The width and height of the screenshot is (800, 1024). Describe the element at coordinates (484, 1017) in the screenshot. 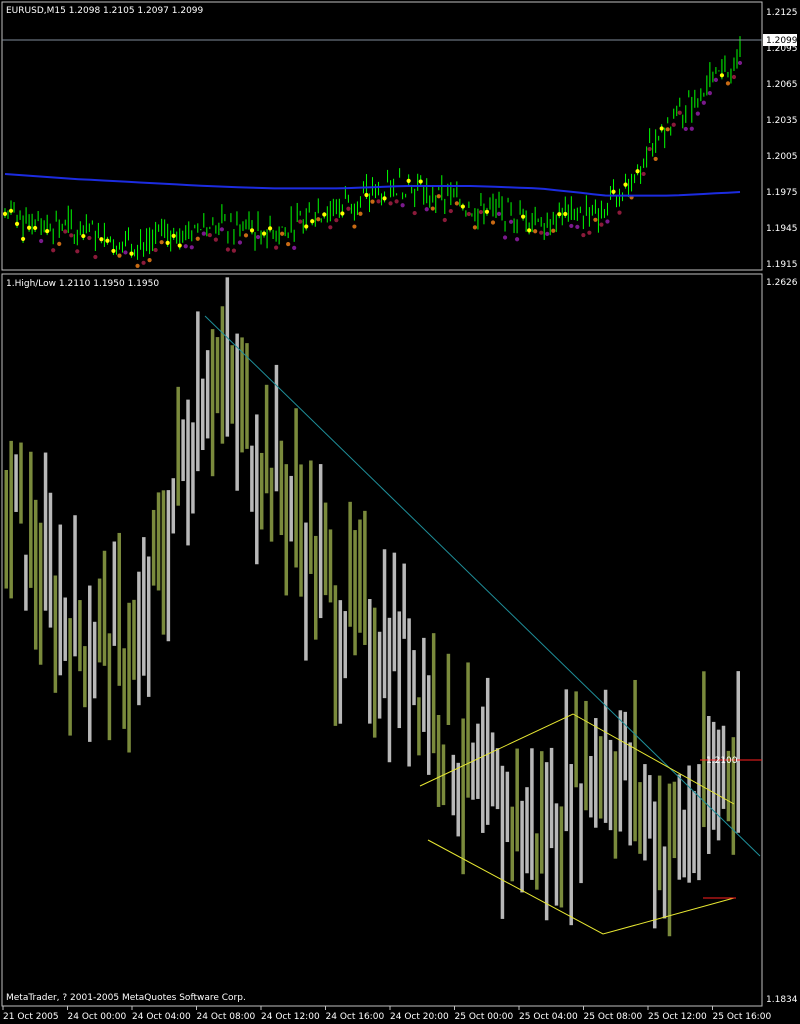

I see `time-tick-label: 25 Oct 00:00` at that location.